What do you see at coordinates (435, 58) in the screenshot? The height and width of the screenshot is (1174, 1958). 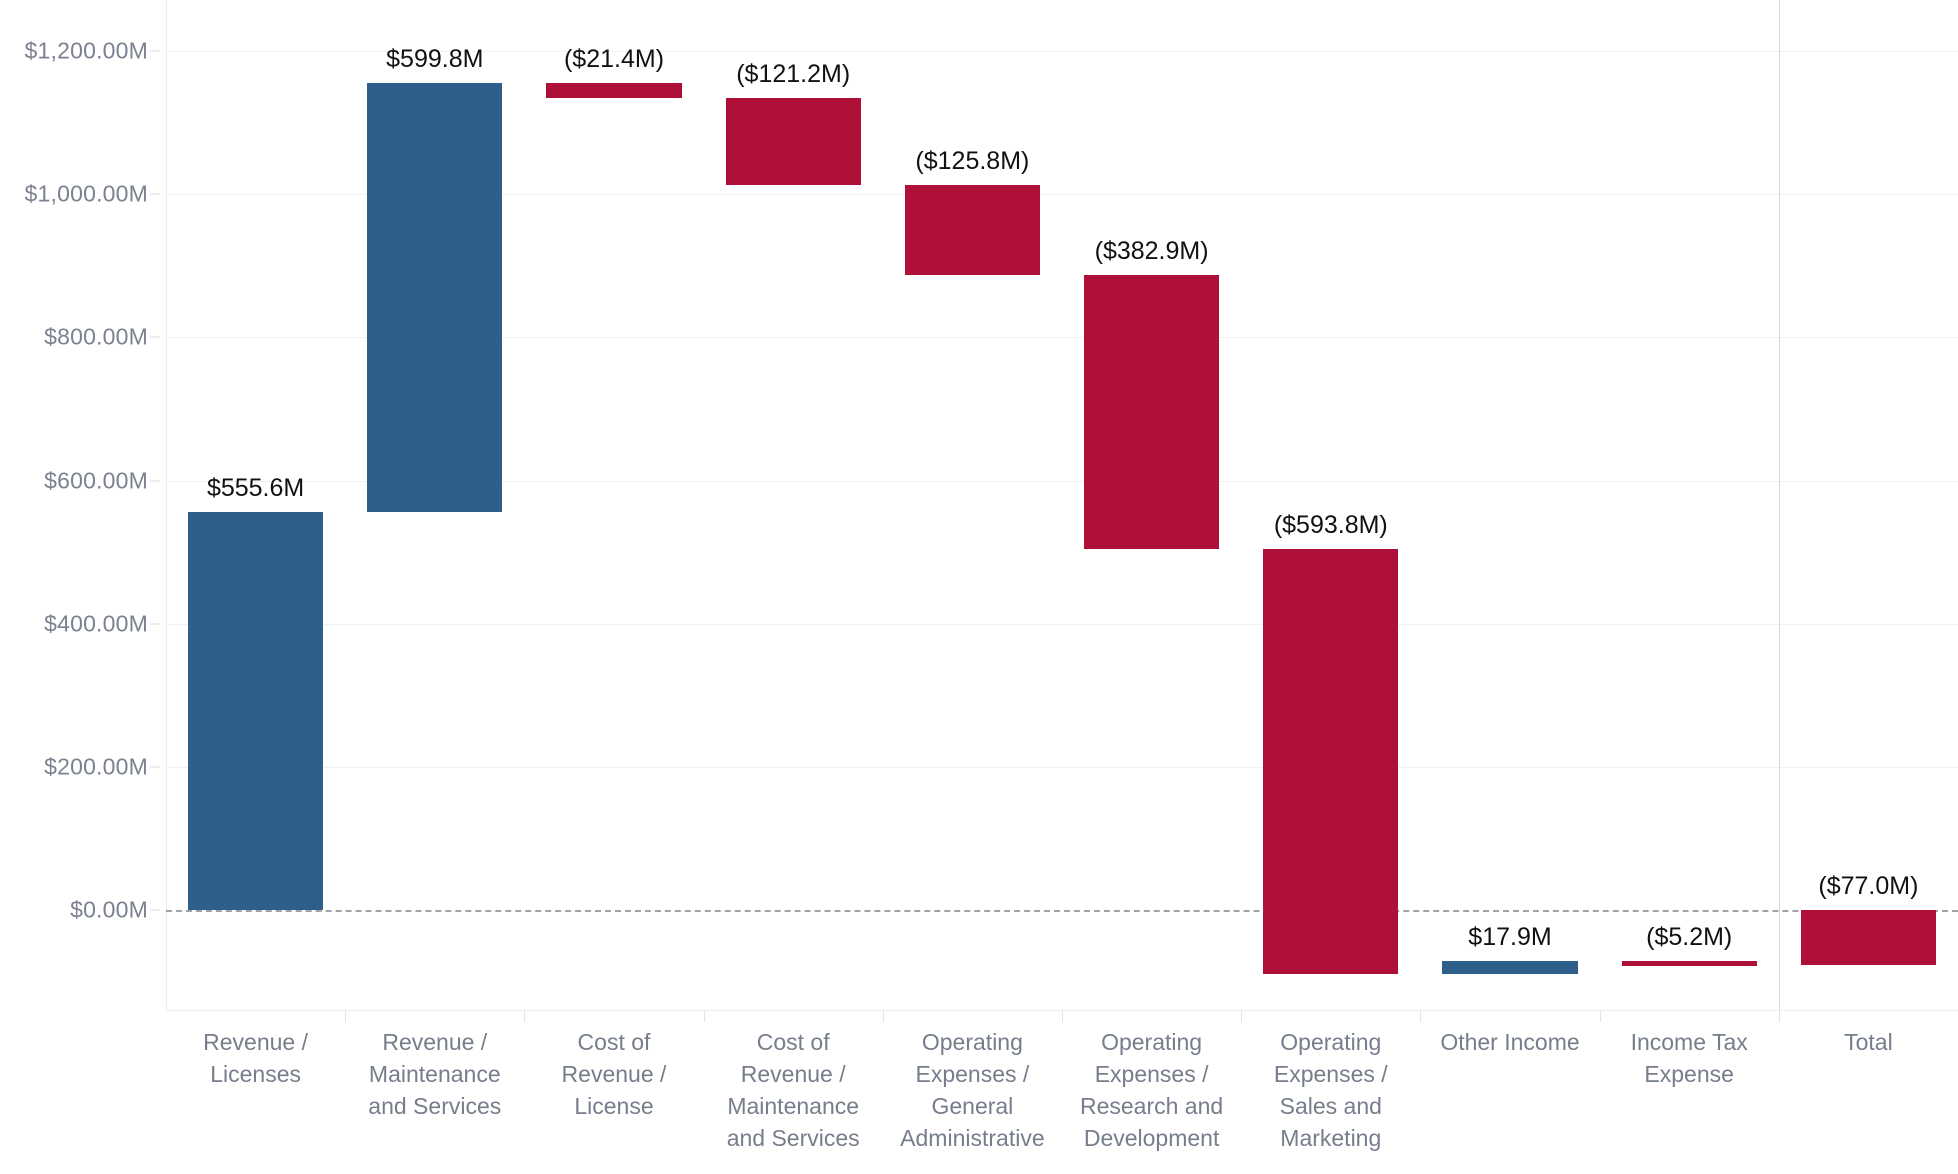 I see `bar-value-label: $599.8M` at bounding box center [435, 58].